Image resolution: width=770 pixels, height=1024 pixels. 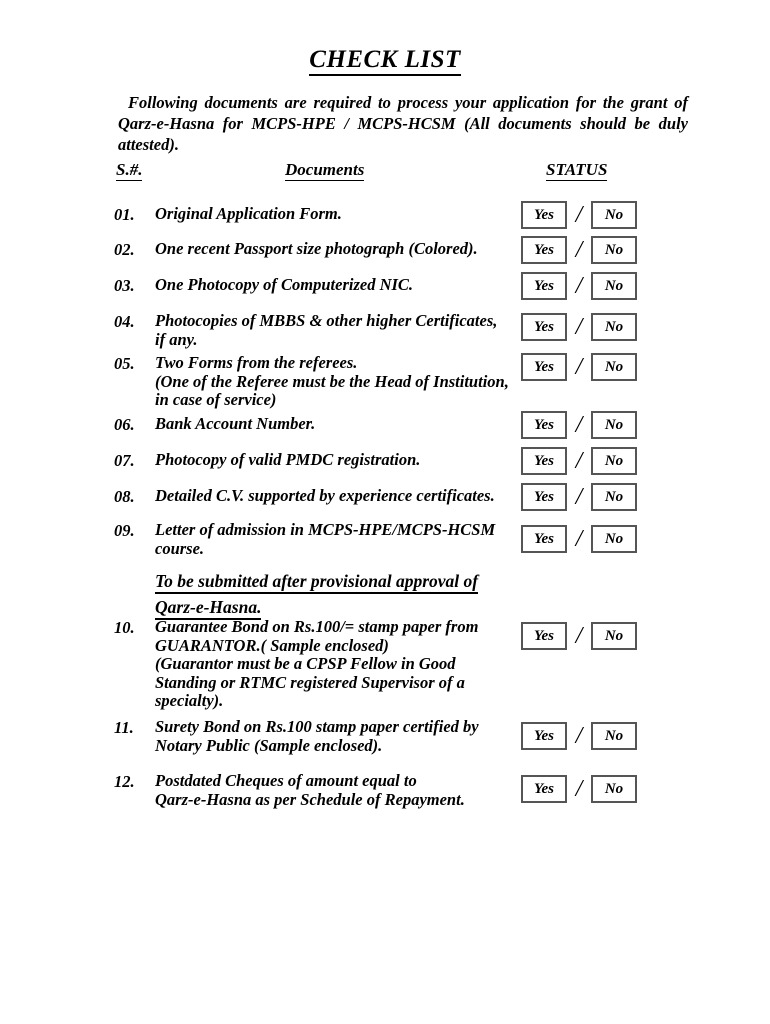 What do you see at coordinates (272, 645) in the screenshot?
I see `item-description-line: GUARANTOR.( Sample enclosed)` at bounding box center [272, 645].